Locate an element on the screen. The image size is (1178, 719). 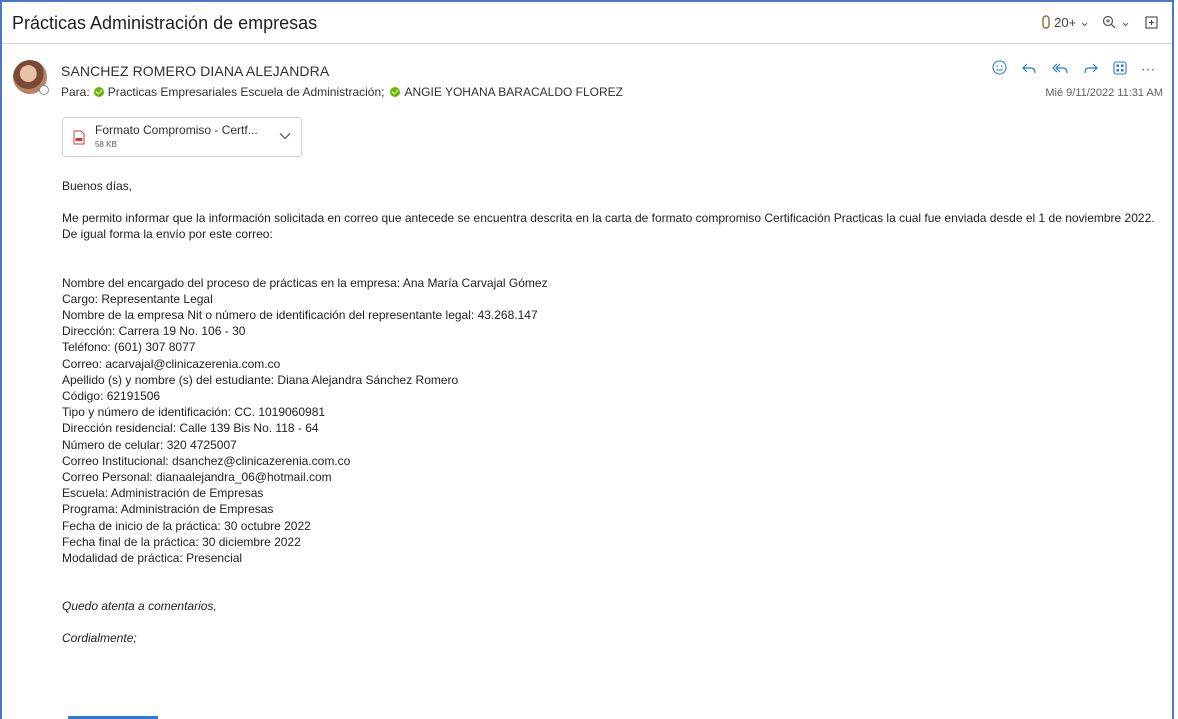
apps-grid-icon is located at coordinates (1120, 67).